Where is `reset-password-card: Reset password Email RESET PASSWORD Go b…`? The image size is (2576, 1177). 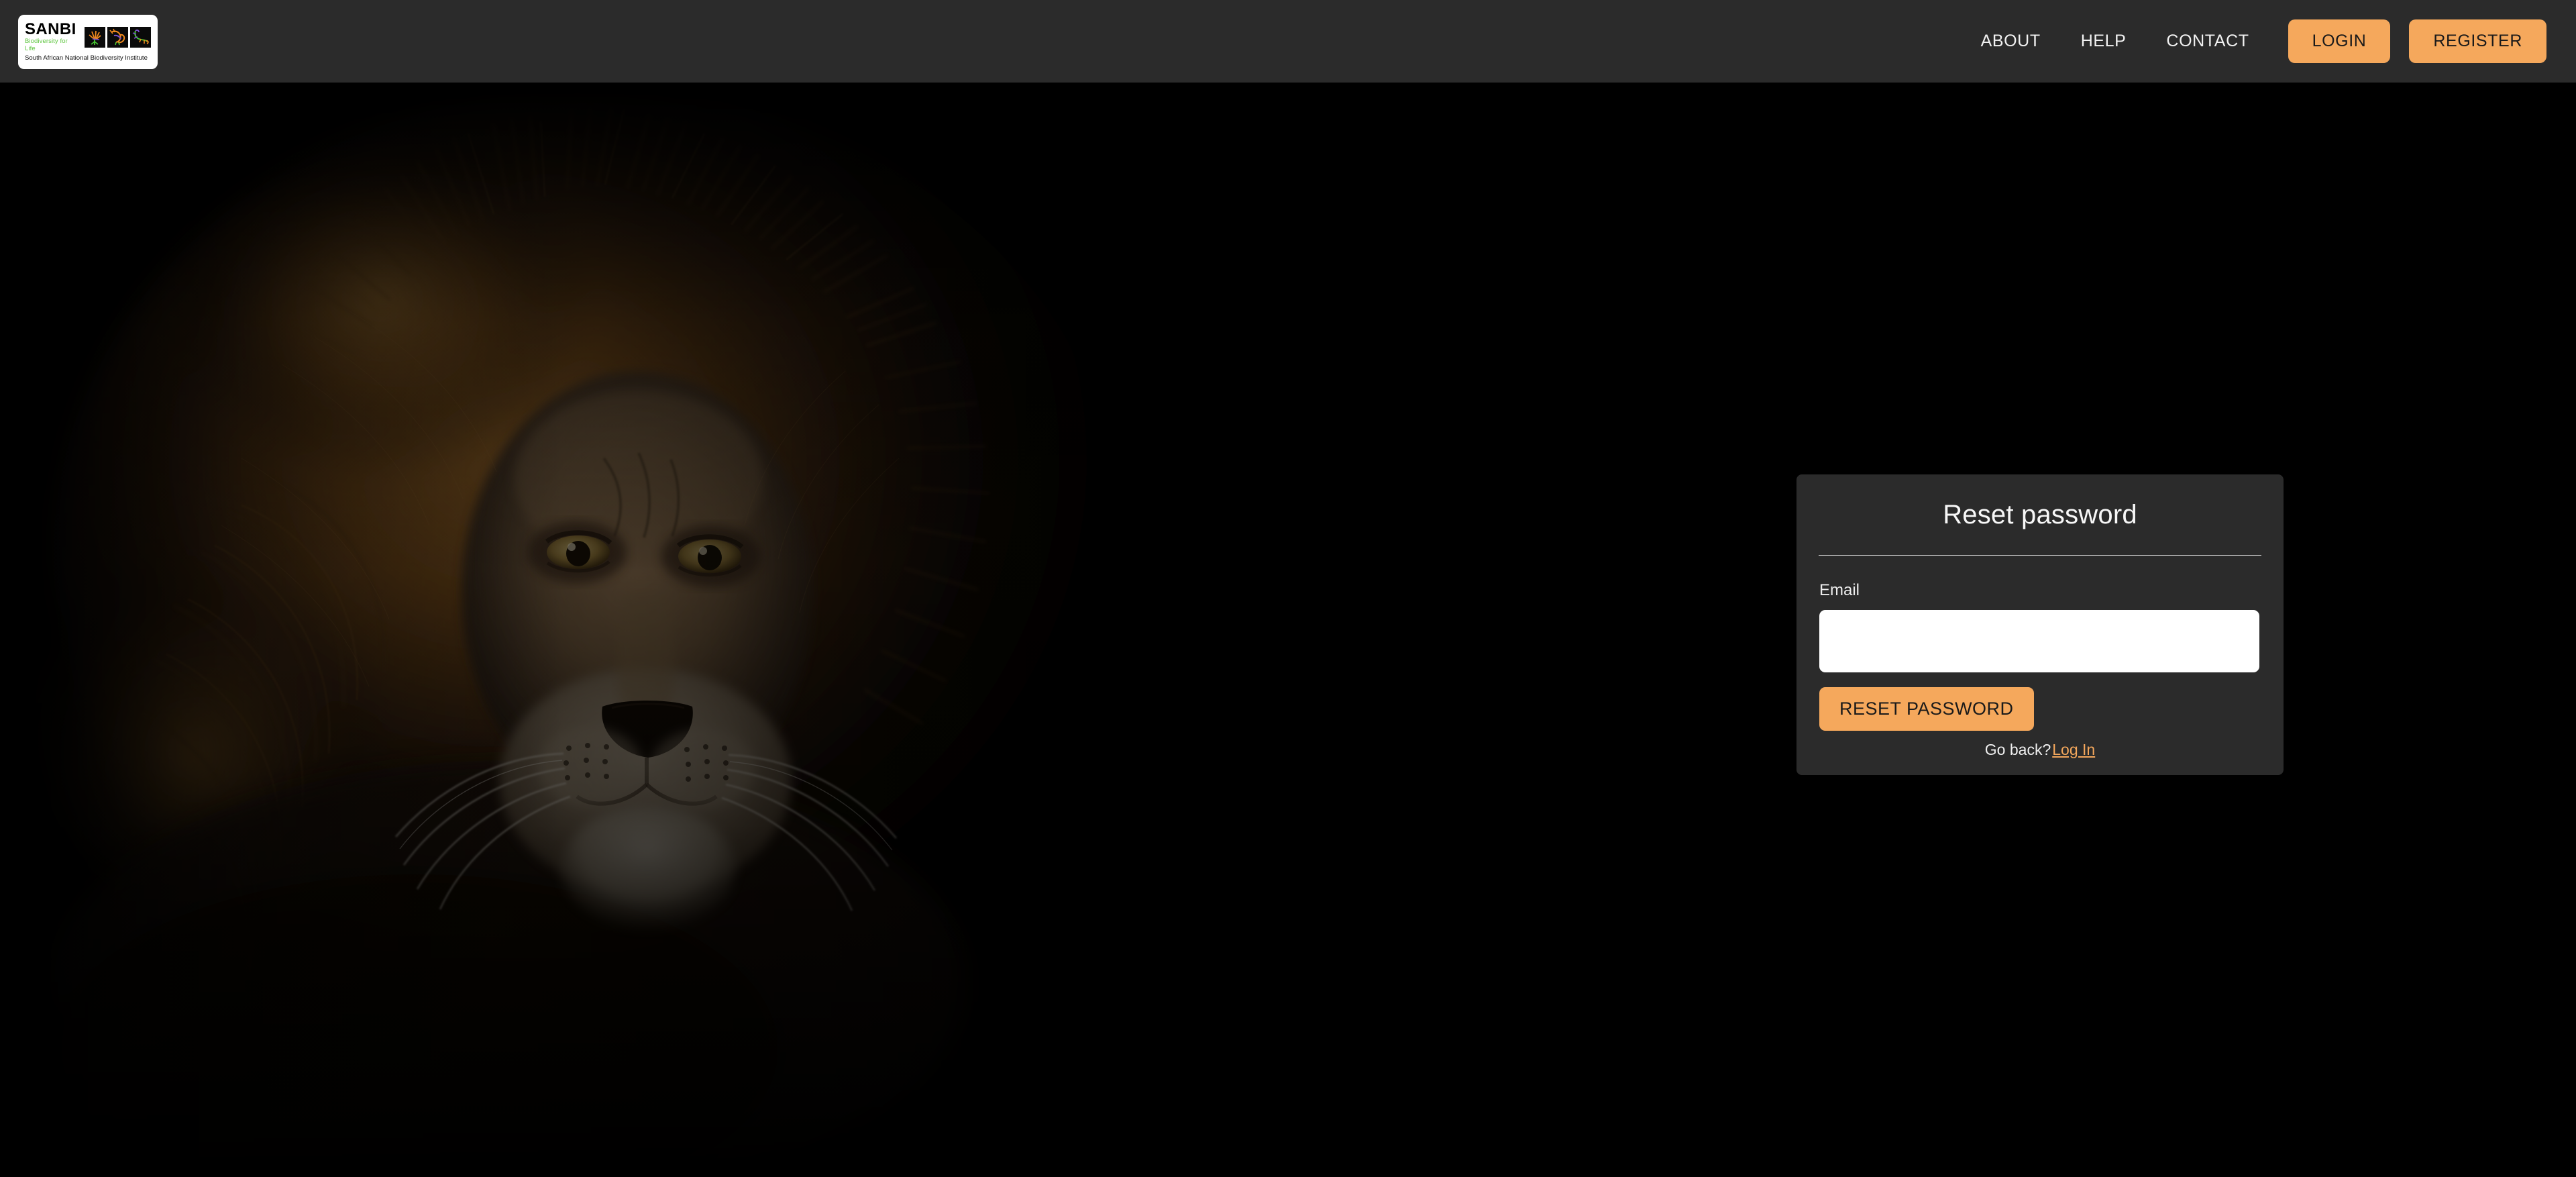
reset-password-card: Reset password Email RESET PASSWORD Go b… is located at coordinates (2040, 624).